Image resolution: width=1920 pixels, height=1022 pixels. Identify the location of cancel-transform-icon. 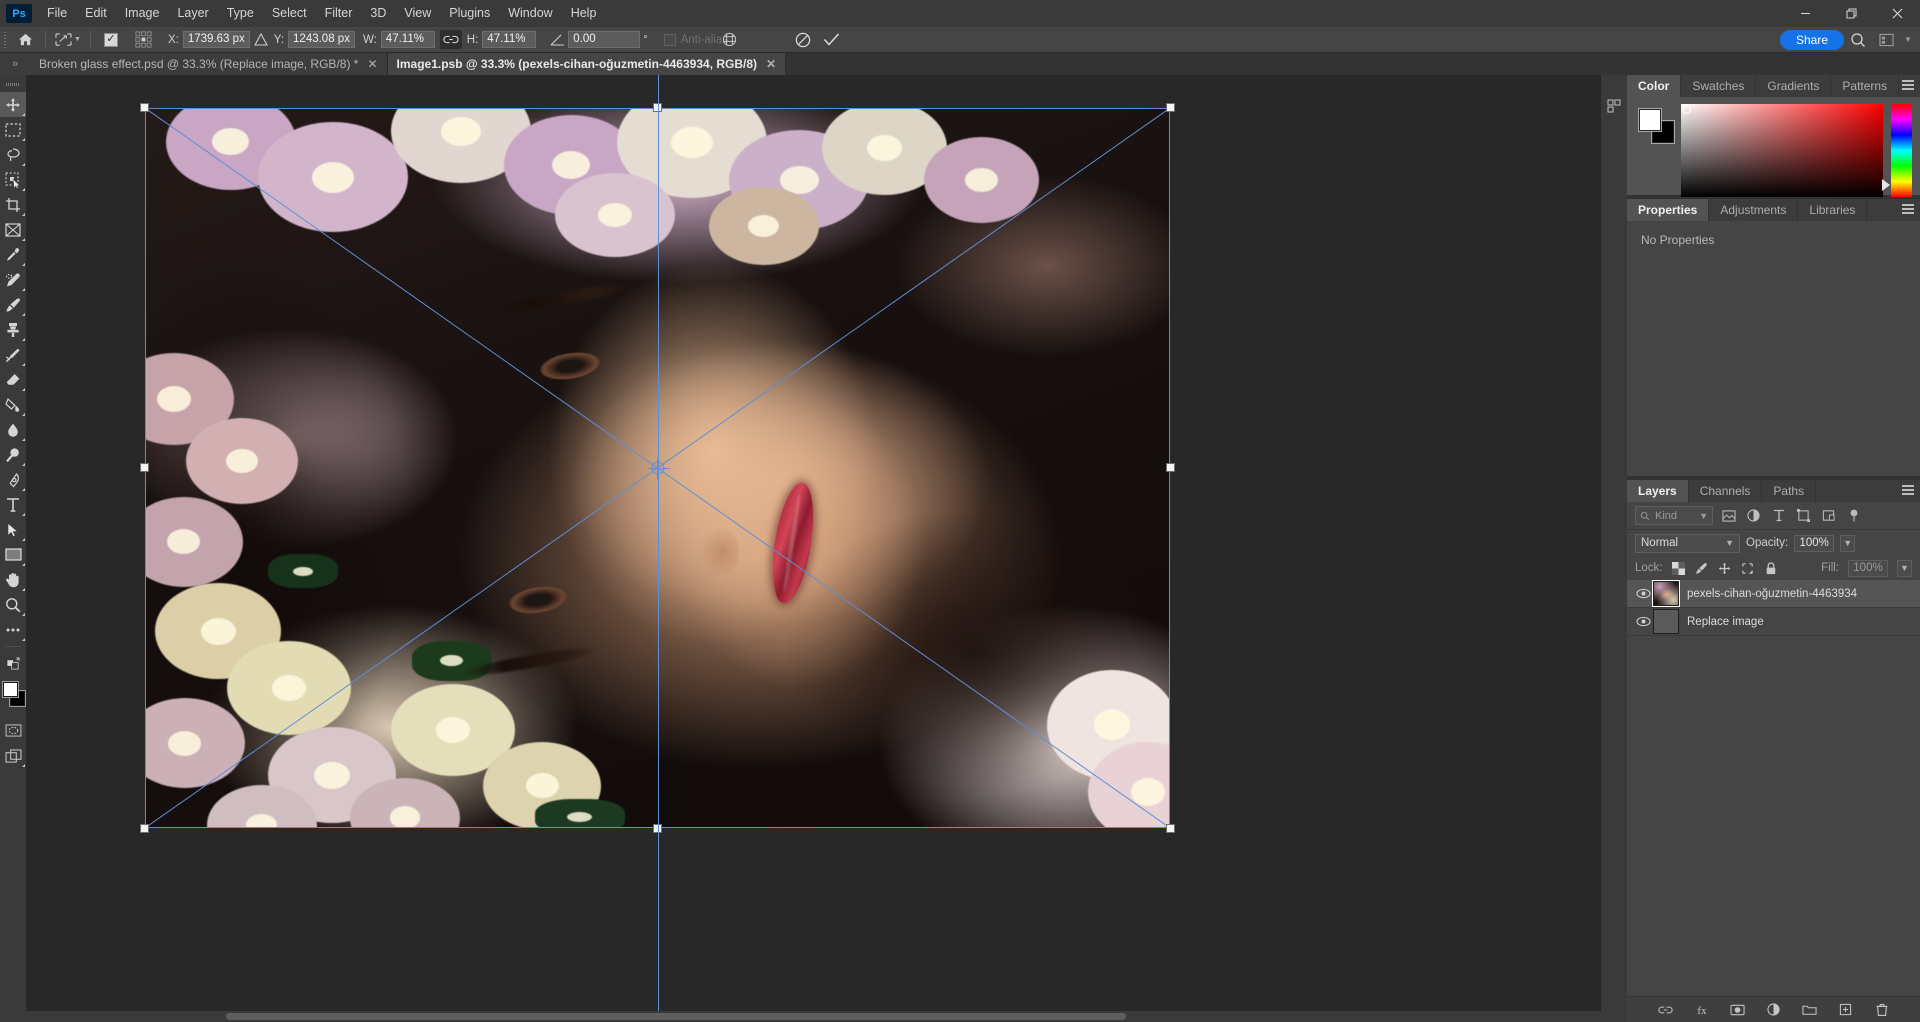
(803, 40).